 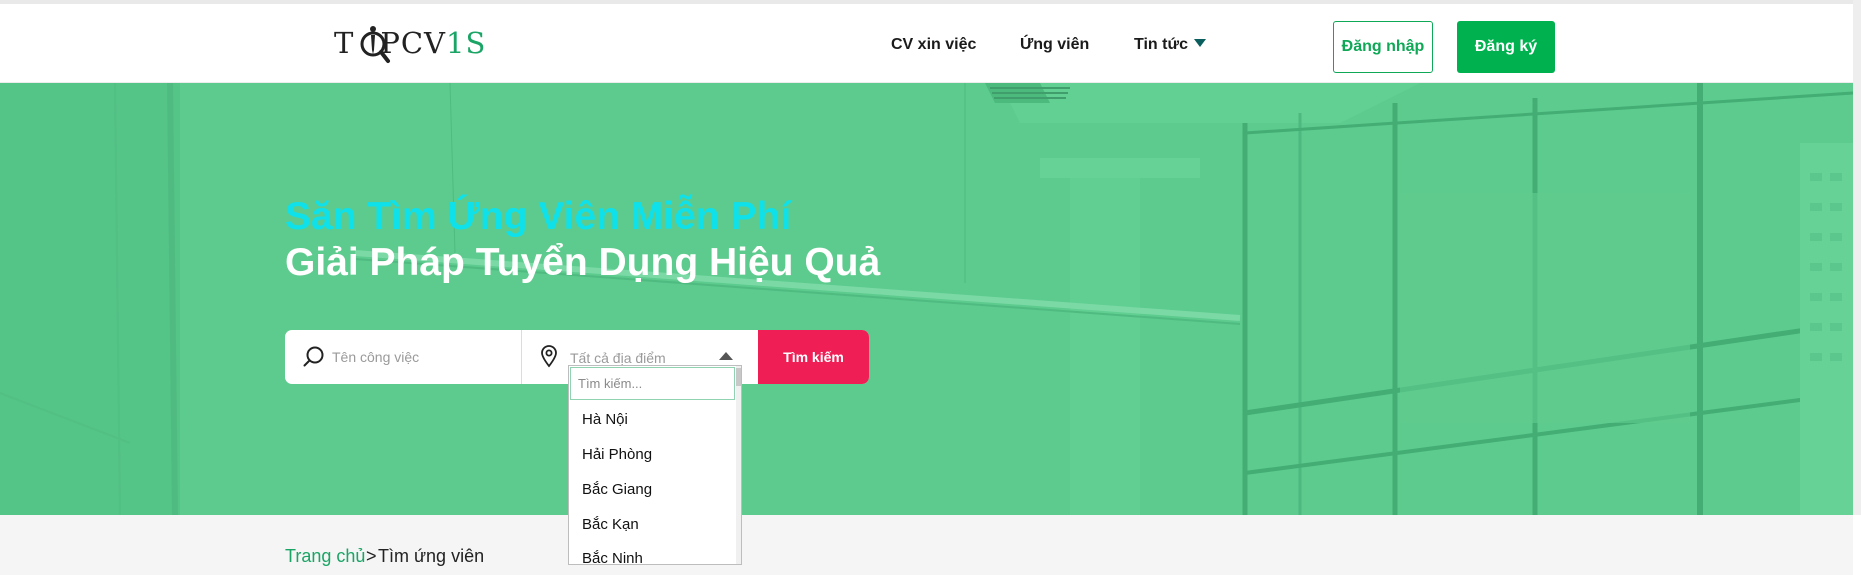 I want to click on location-option: Hà Nội, so click(x=605, y=419).